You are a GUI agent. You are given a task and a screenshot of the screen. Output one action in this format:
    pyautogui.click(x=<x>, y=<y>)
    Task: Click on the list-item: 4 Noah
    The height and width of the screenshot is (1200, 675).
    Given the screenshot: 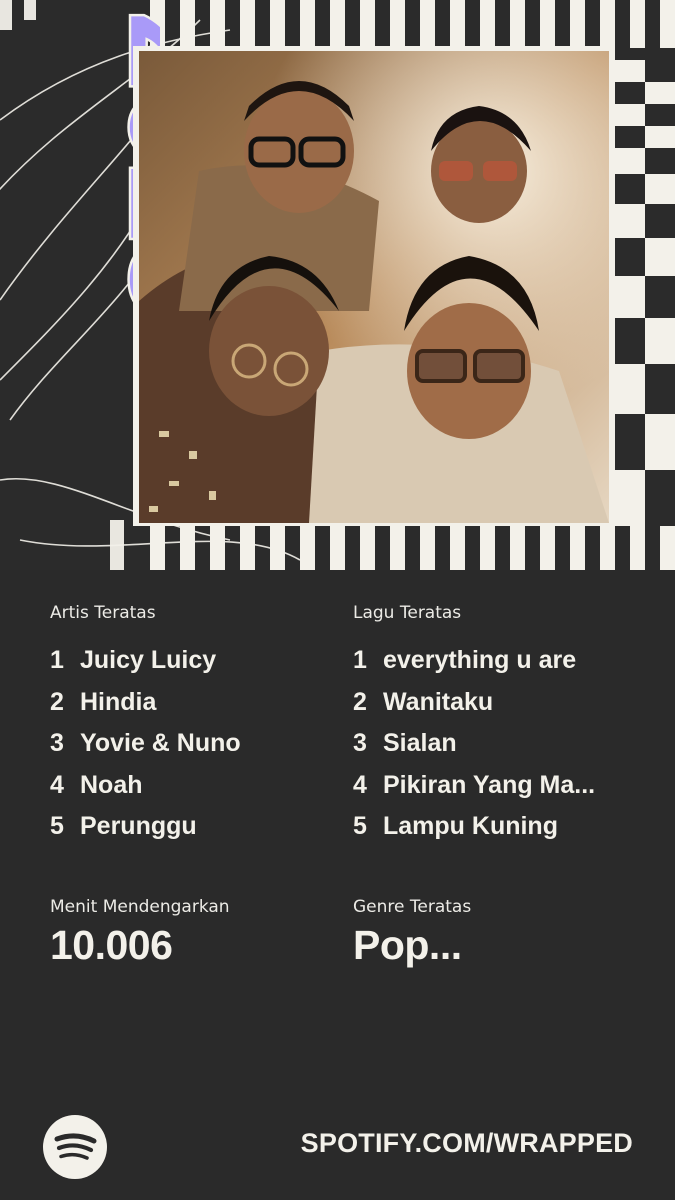 What is the action you would take?
    pyautogui.click(x=145, y=786)
    